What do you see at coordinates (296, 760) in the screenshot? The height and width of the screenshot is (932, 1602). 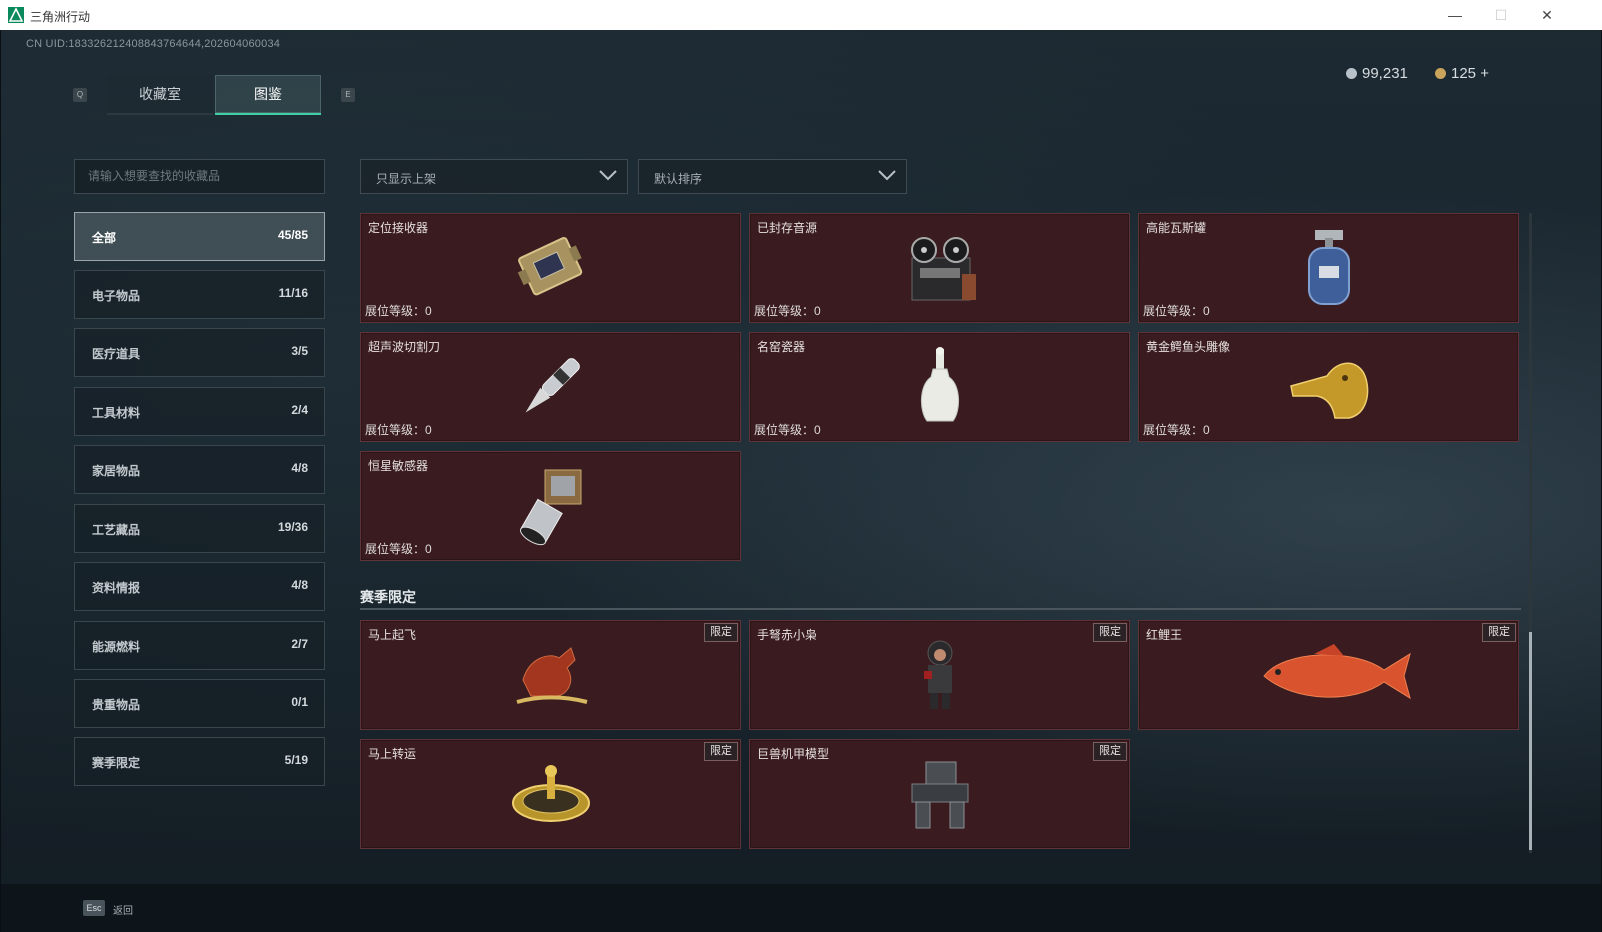 I see `category-count: 5/19` at bounding box center [296, 760].